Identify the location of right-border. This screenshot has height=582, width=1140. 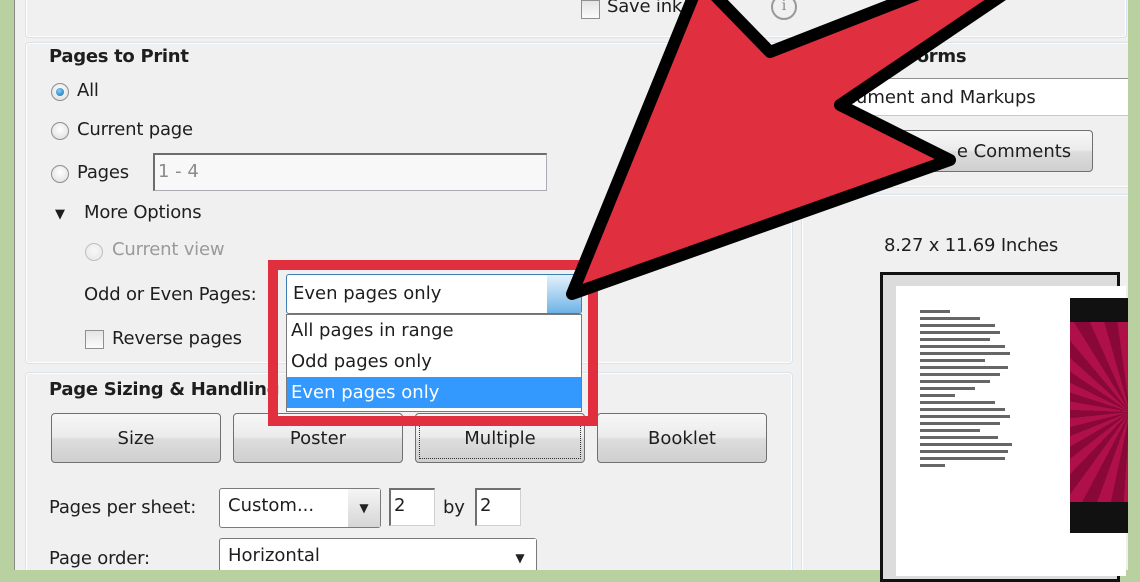
(1134, 285).